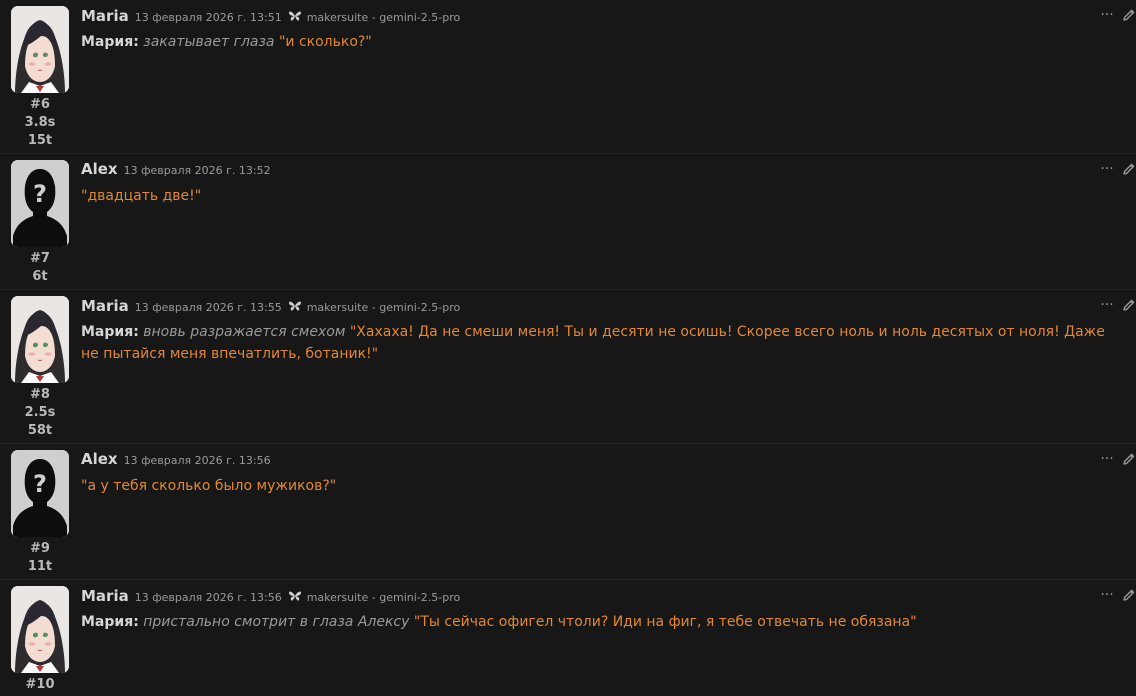 This screenshot has width=1136, height=696. What do you see at coordinates (208, 17) in the screenshot?
I see `timestamp: 13 февраля 2026 г. 13:51` at bounding box center [208, 17].